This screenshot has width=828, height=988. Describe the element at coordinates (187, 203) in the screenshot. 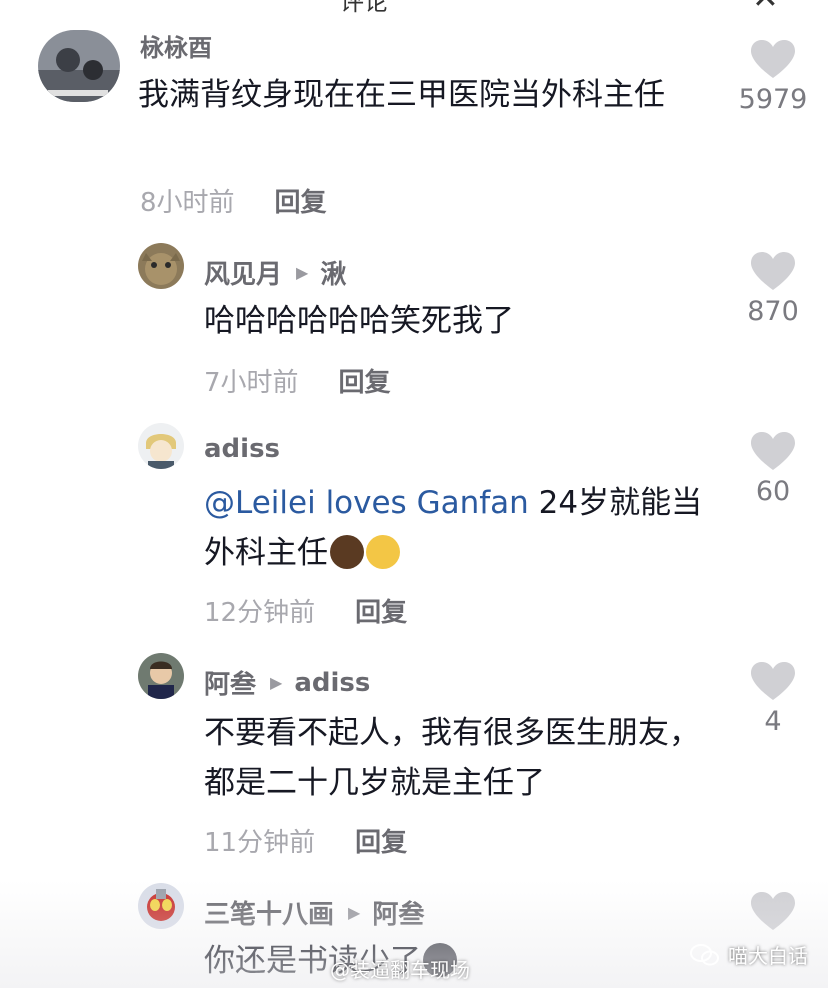

I see `comment-time: 8小时前` at that location.